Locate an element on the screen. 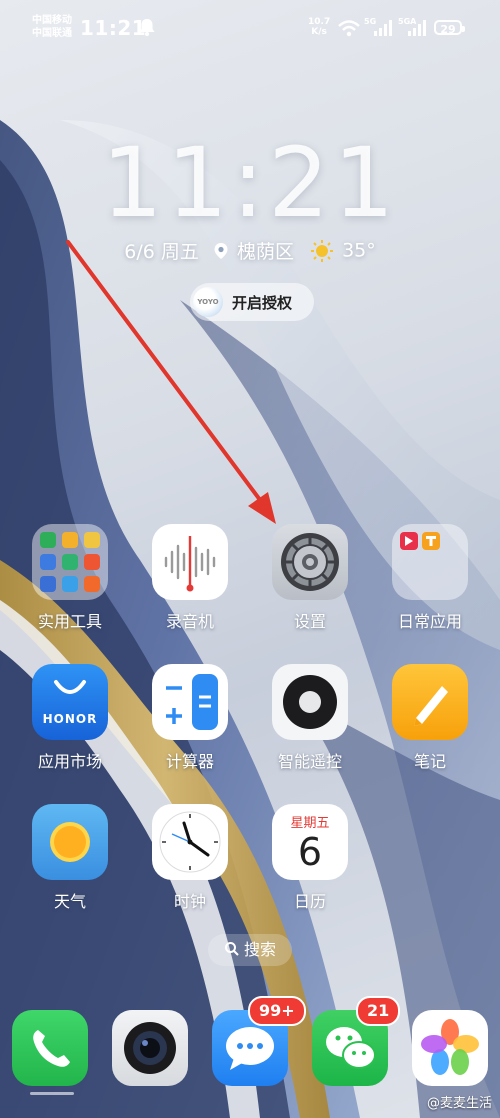 The width and height of the screenshot is (500, 1118). honor-app-market-icon: HONOR is located at coordinates (70, 702).